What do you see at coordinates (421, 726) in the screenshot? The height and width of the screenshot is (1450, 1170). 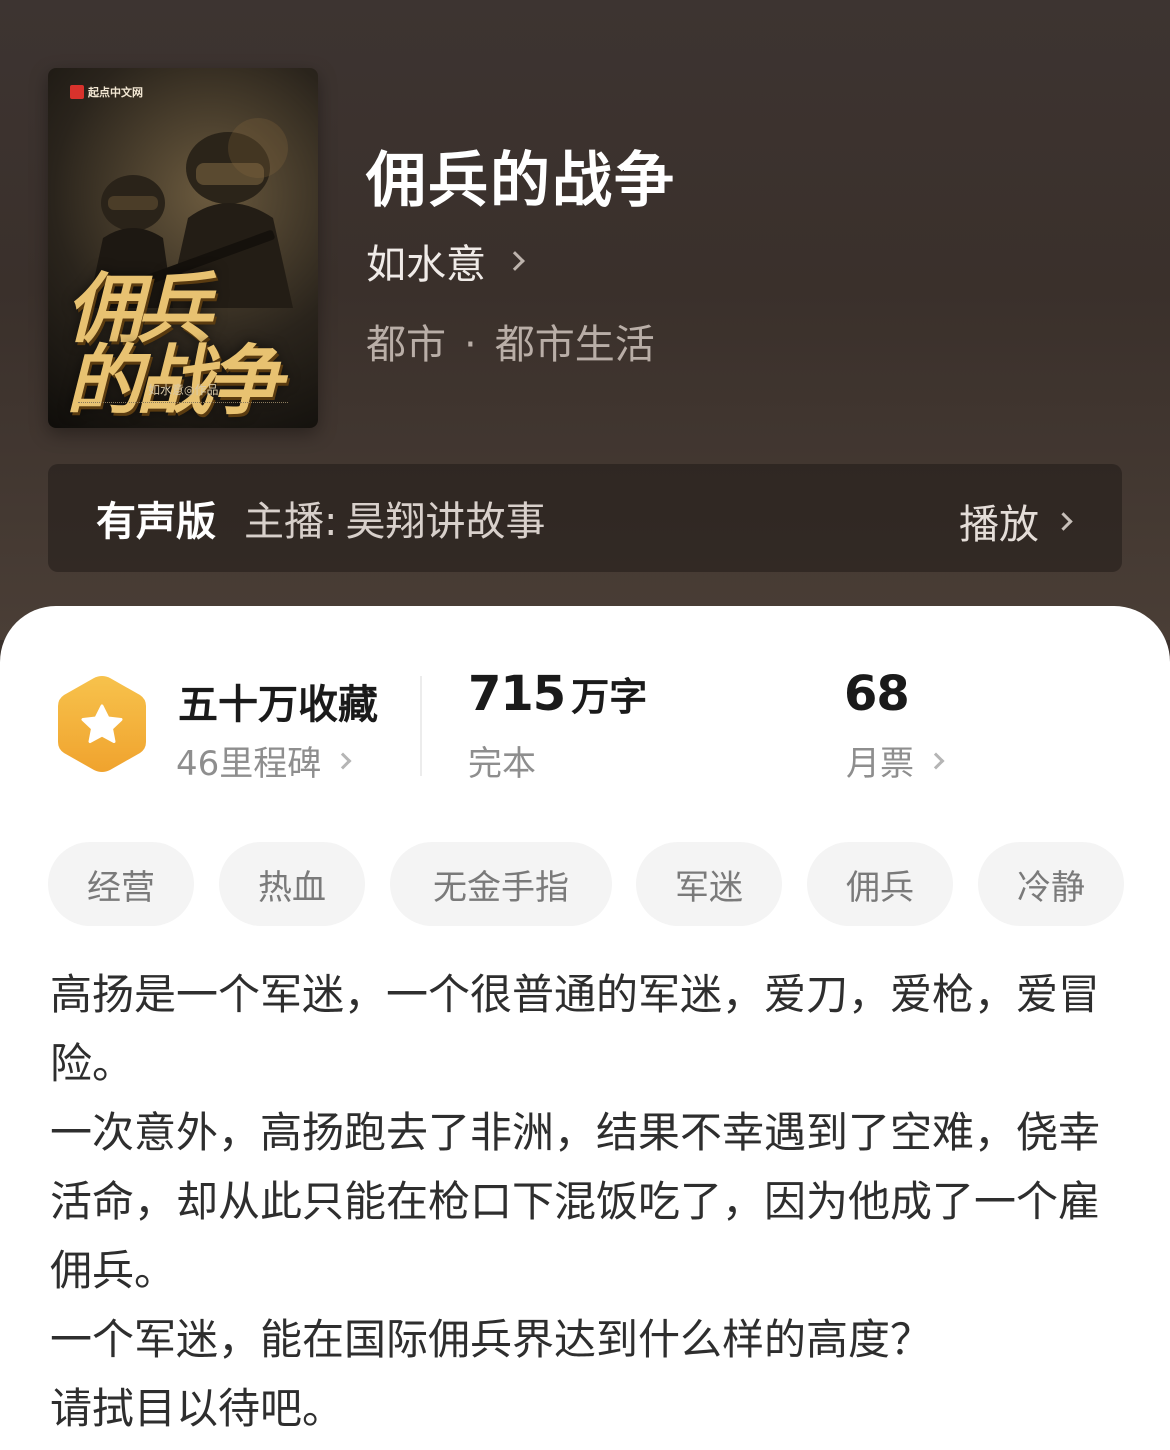 I see `stat-divider` at bounding box center [421, 726].